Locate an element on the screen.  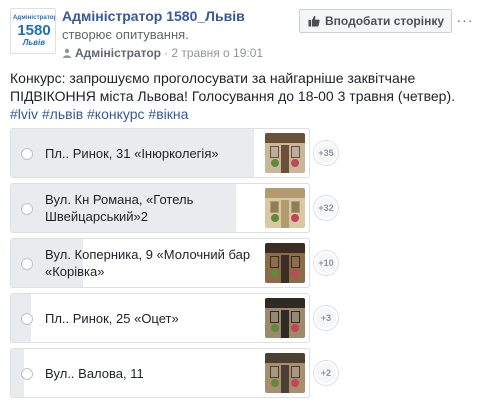
avatar-text-top: Адміністратор is located at coordinates (34, 18).